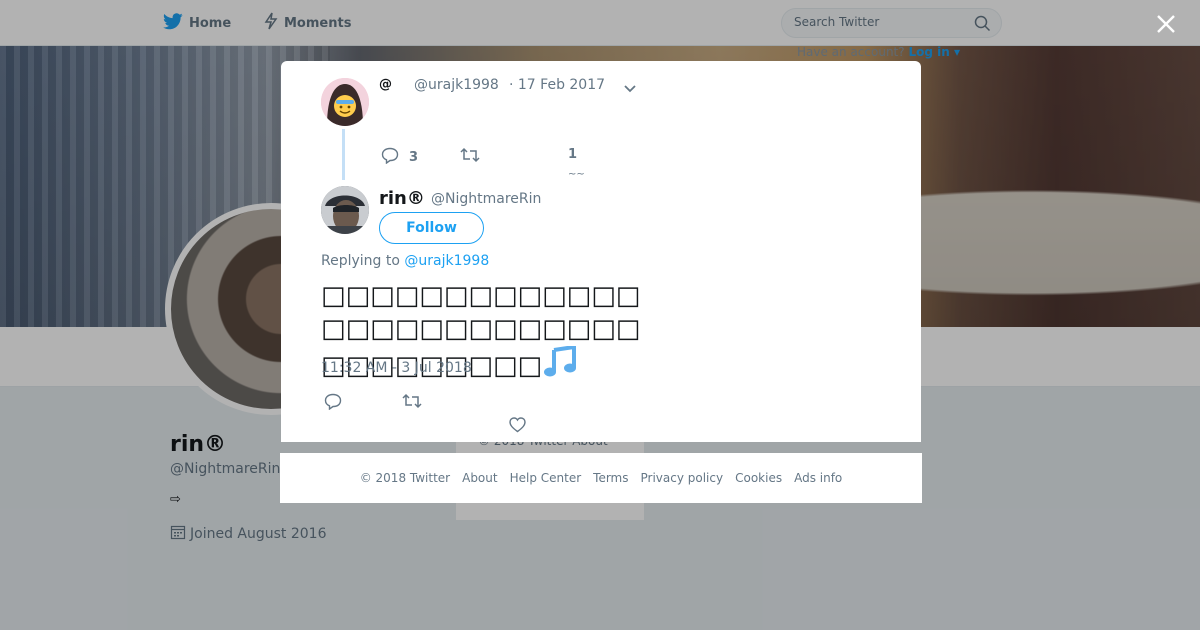  I want to click on footer-ads-link: Ads info, so click(818, 478).